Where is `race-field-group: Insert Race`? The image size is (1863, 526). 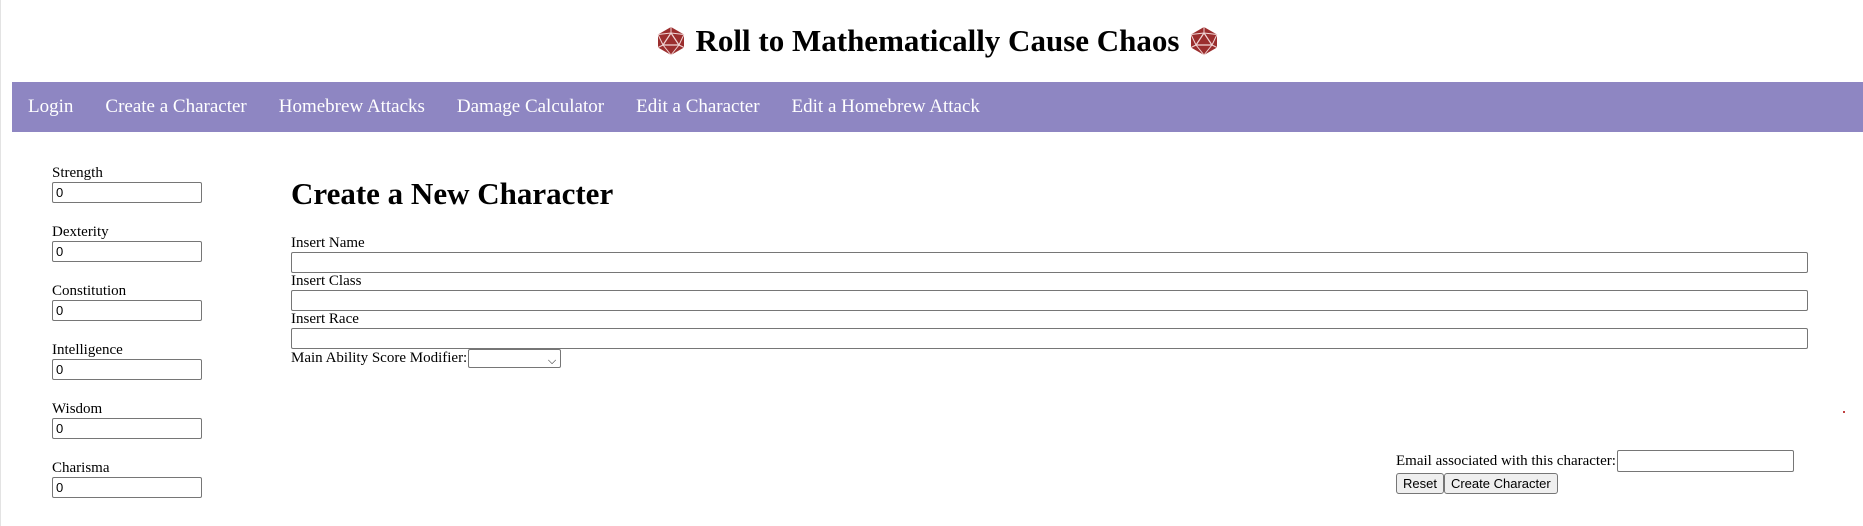 race-field-group: Insert Race is located at coordinates (1051, 330).